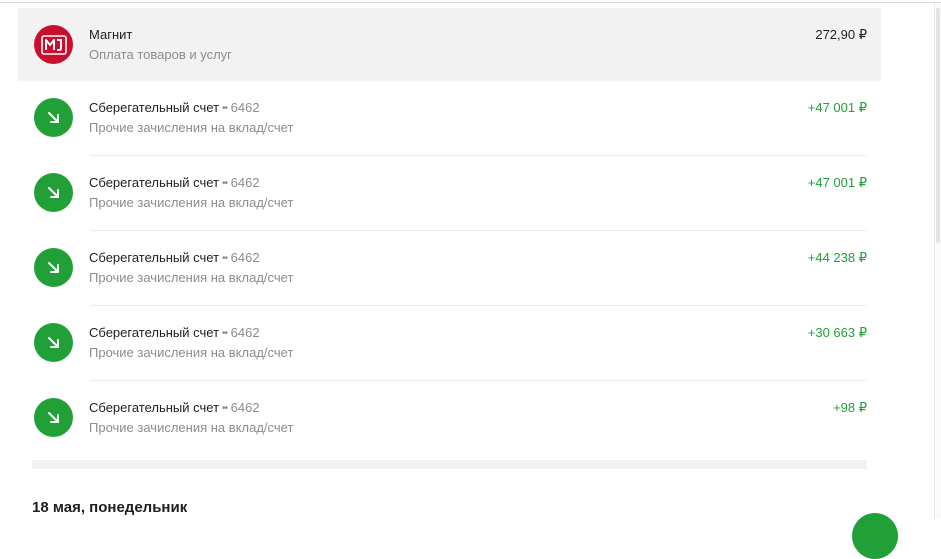 The width and height of the screenshot is (941, 559). I want to click on transaction-category: Оплата товаров и услуг, so click(160, 54).